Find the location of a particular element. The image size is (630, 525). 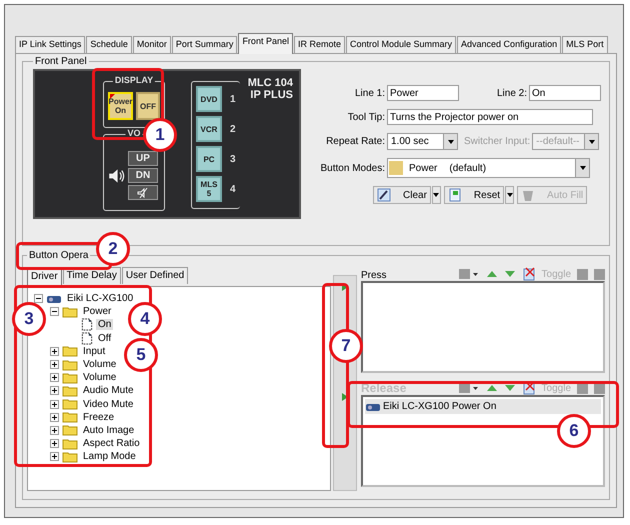

input-button: PC is located at coordinates (209, 159).